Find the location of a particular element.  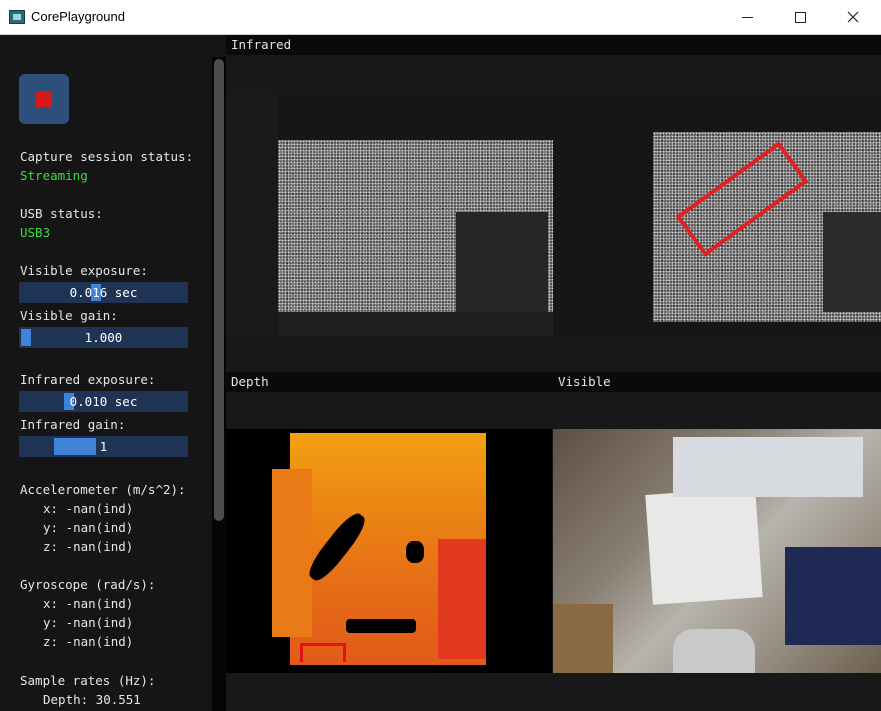

close-button is located at coordinates (853, 17).